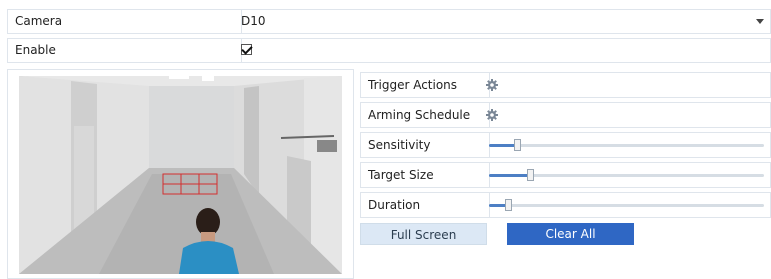 This screenshot has width=771, height=279. Describe the element at coordinates (389, 21) in the screenshot. I see `camera-row: Camera D10` at that location.